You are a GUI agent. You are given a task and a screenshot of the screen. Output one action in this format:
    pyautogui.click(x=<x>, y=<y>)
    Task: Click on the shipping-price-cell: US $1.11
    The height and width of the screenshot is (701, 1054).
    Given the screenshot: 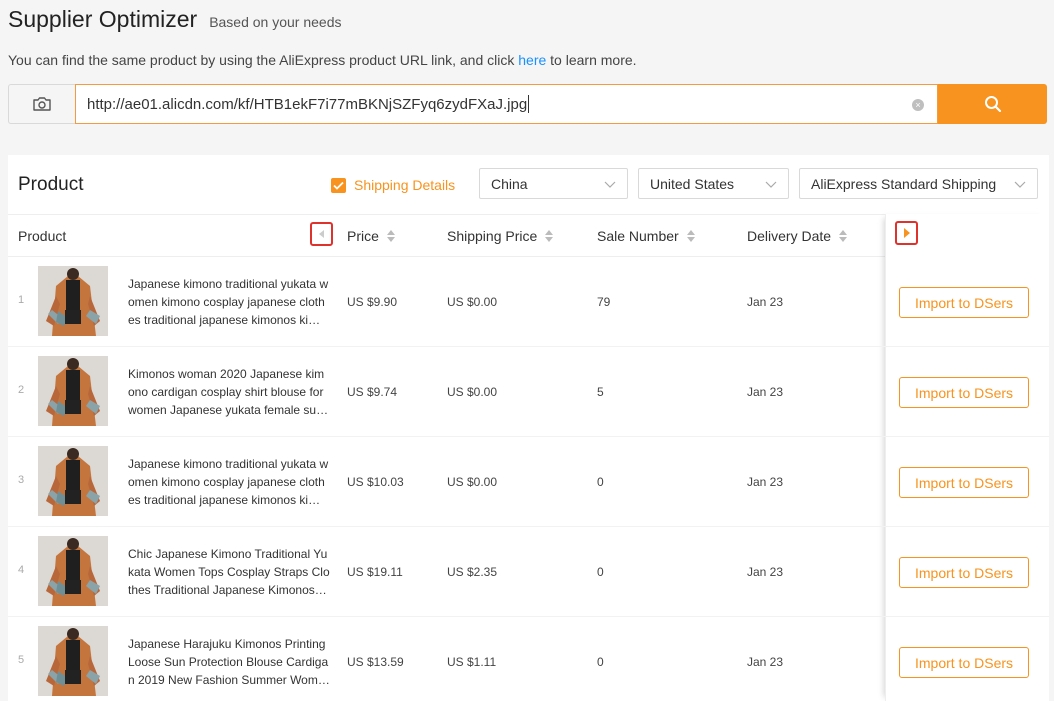 What is the action you would take?
    pyautogui.click(x=472, y=662)
    